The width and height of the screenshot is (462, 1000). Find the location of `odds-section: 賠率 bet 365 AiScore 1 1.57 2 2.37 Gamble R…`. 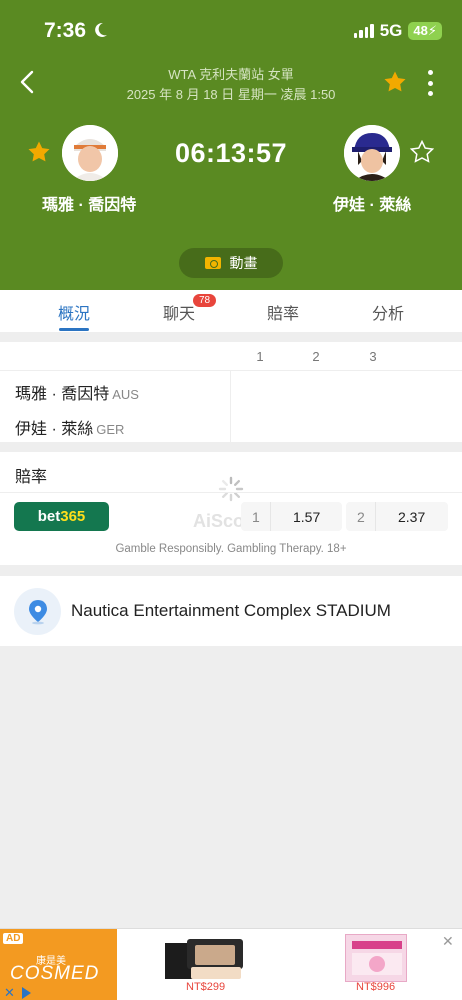

odds-section: 賠率 bet 365 AiScore 1 1.57 2 2.37 Gamble R… is located at coordinates (231, 508).